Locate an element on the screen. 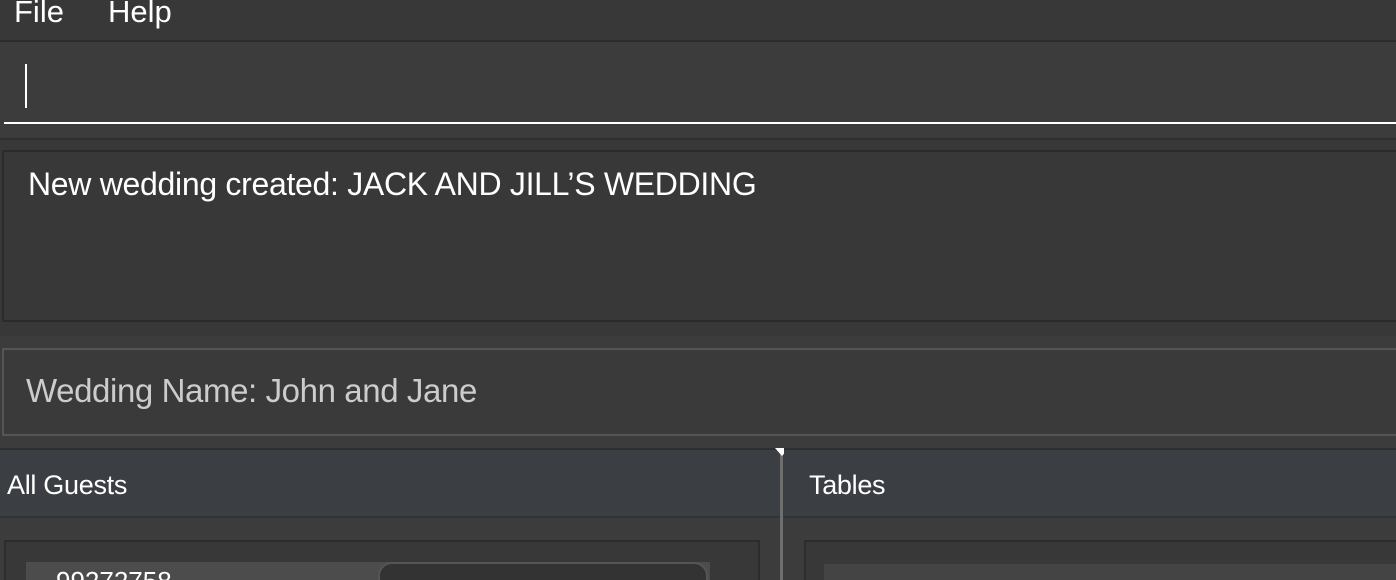  wedding-name-label: Wedding Name: John and Jane is located at coordinates (251, 390).